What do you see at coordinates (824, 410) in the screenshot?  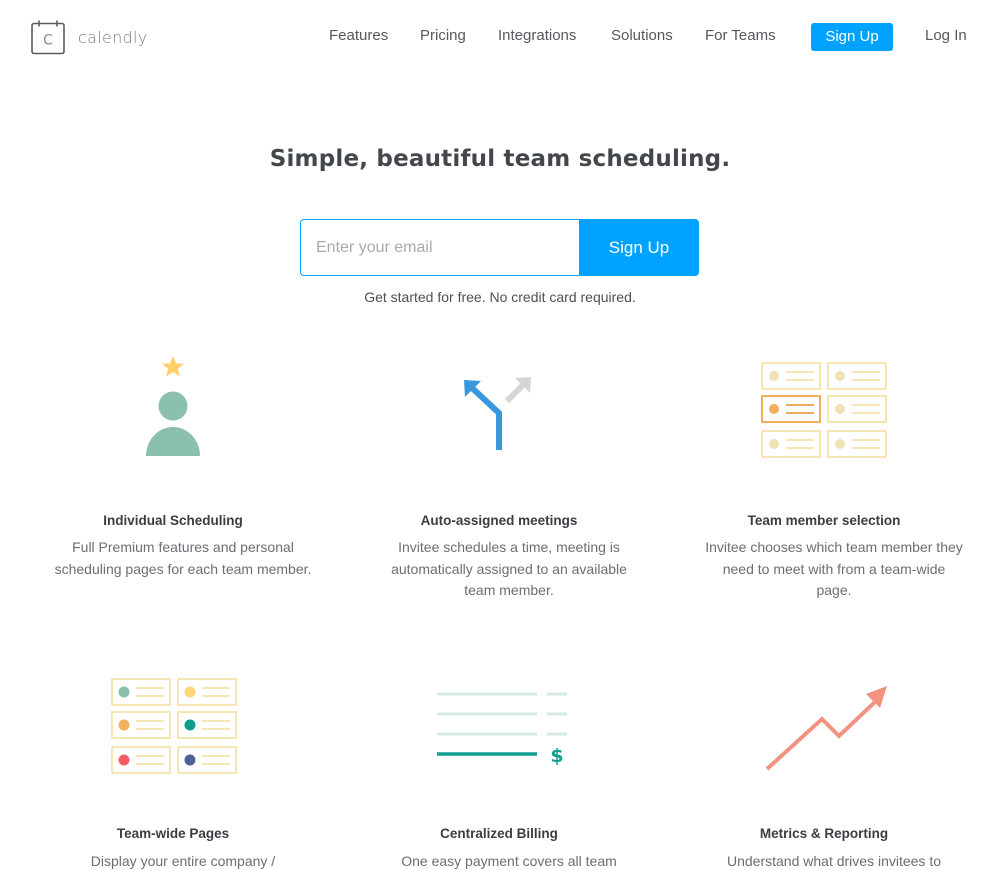 I see `member-grid-icon` at bounding box center [824, 410].